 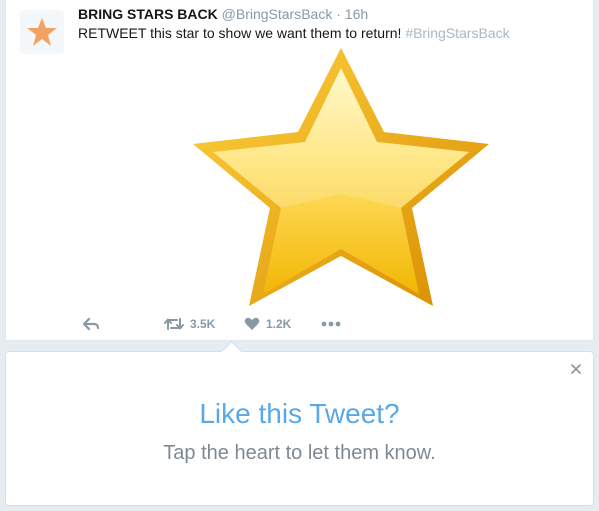 I want to click on avatar, so click(x=42, y=32).